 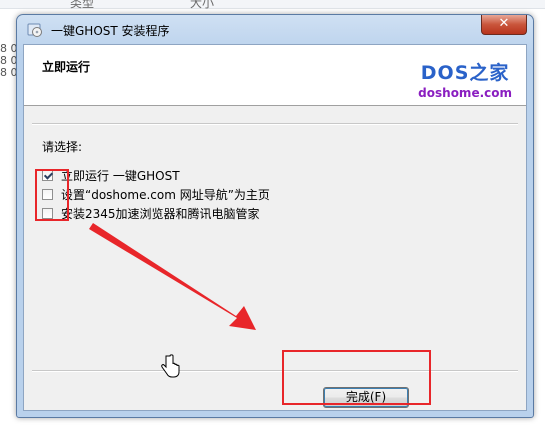 I want to click on app-icon, so click(x=35, y=30).